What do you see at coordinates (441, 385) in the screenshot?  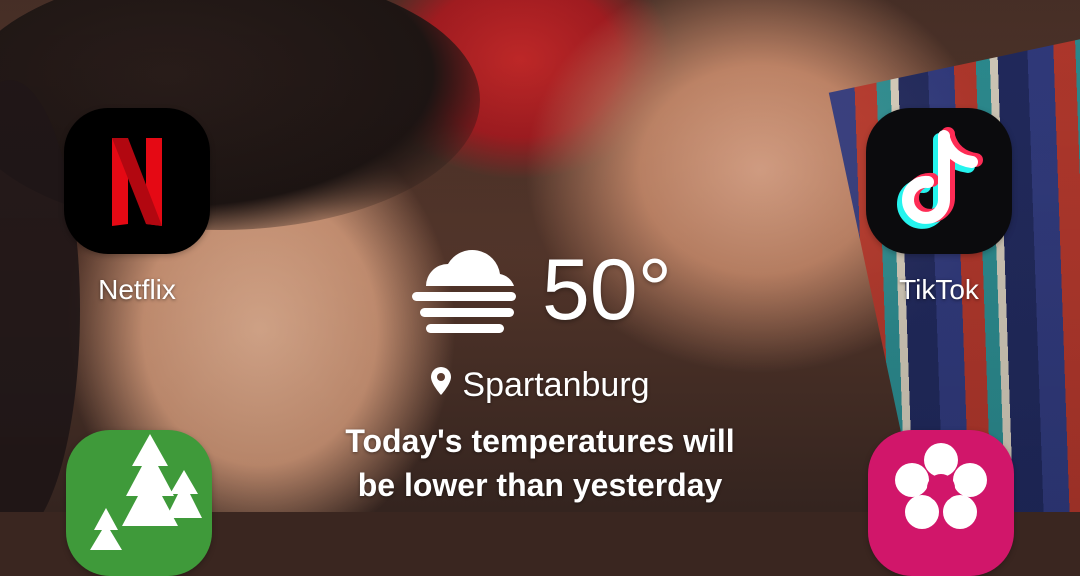 I see `location-pin-icon` at bounding box center [441, 385].